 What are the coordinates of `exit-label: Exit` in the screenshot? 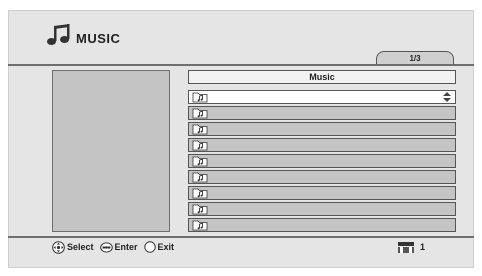 It's located at (166, 247).